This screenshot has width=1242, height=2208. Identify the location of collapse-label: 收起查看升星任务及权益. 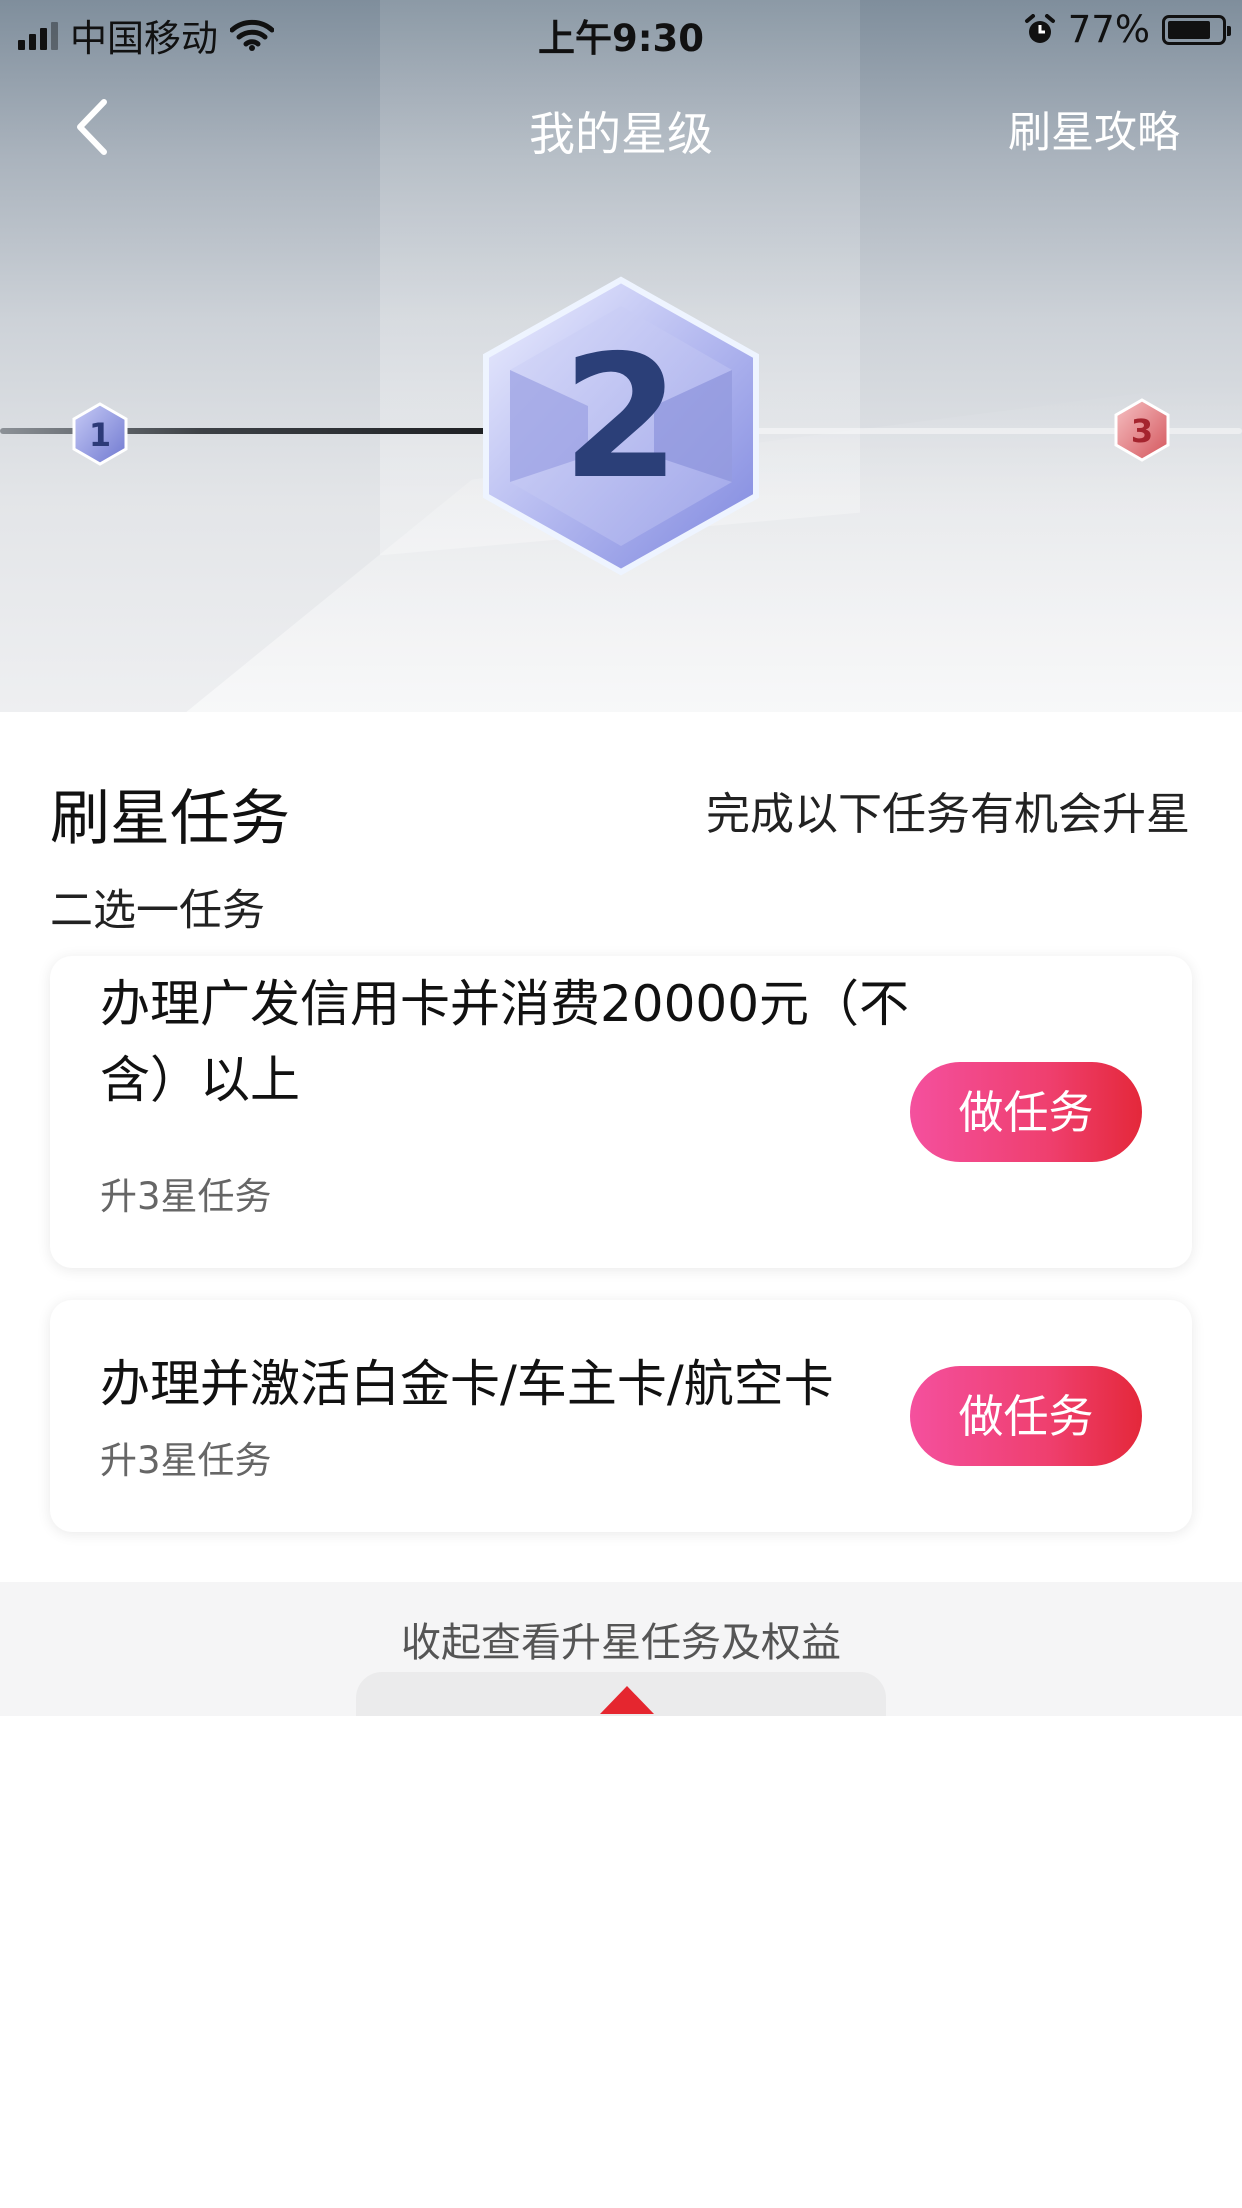
(621, 1639).